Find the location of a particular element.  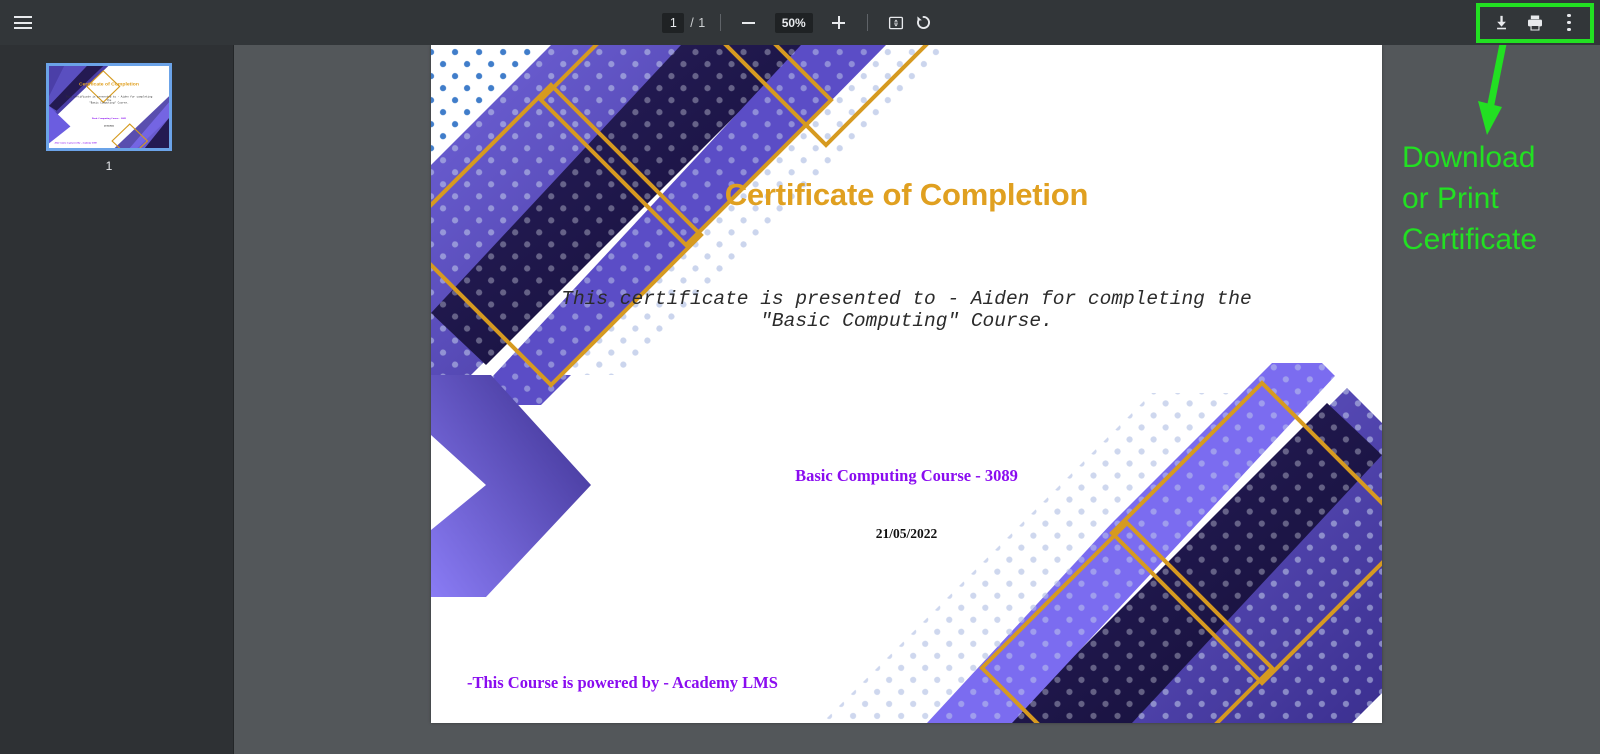

download-button is located at coordinates (1501, 23).